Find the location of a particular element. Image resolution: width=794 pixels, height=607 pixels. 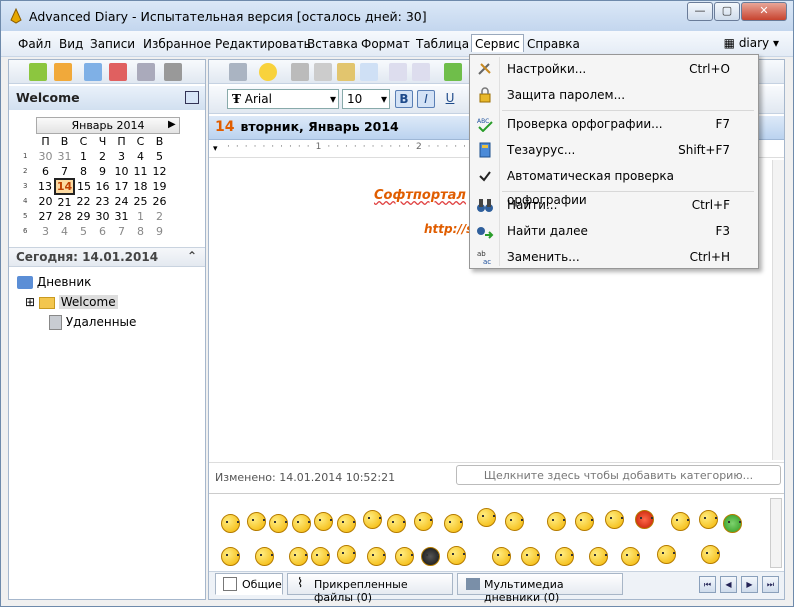

calendar-day: 1 is located at coordinates (140, 216).